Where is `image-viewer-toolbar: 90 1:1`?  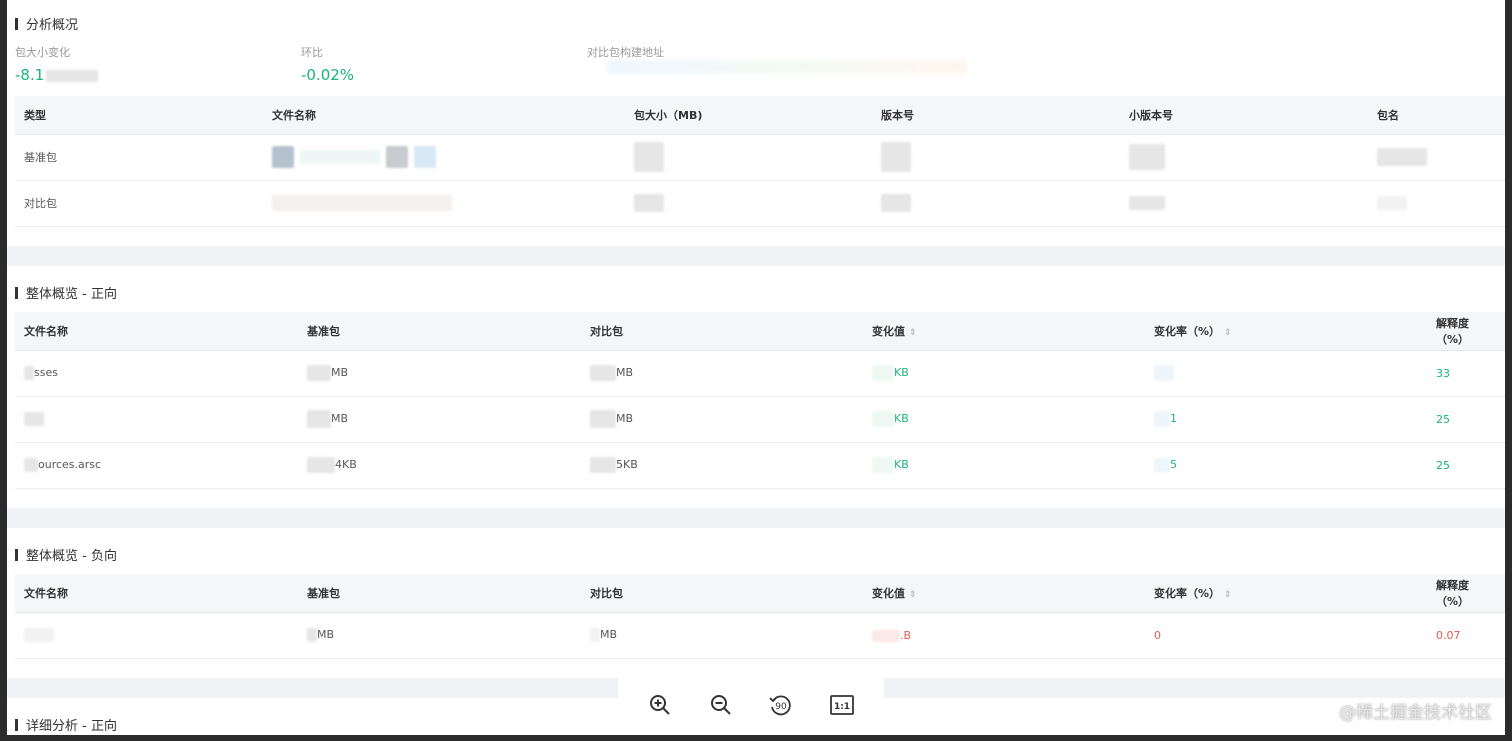
image-viewer-toolbar: 90 1:1 is located at coordinates (751, 705).